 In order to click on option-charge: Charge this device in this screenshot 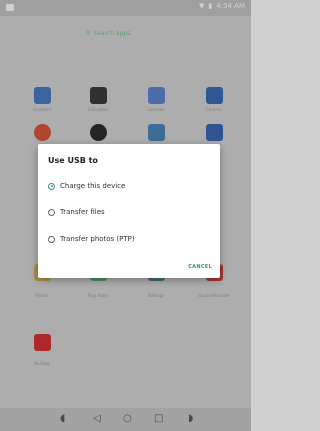, I will do `click(86, 186)`.